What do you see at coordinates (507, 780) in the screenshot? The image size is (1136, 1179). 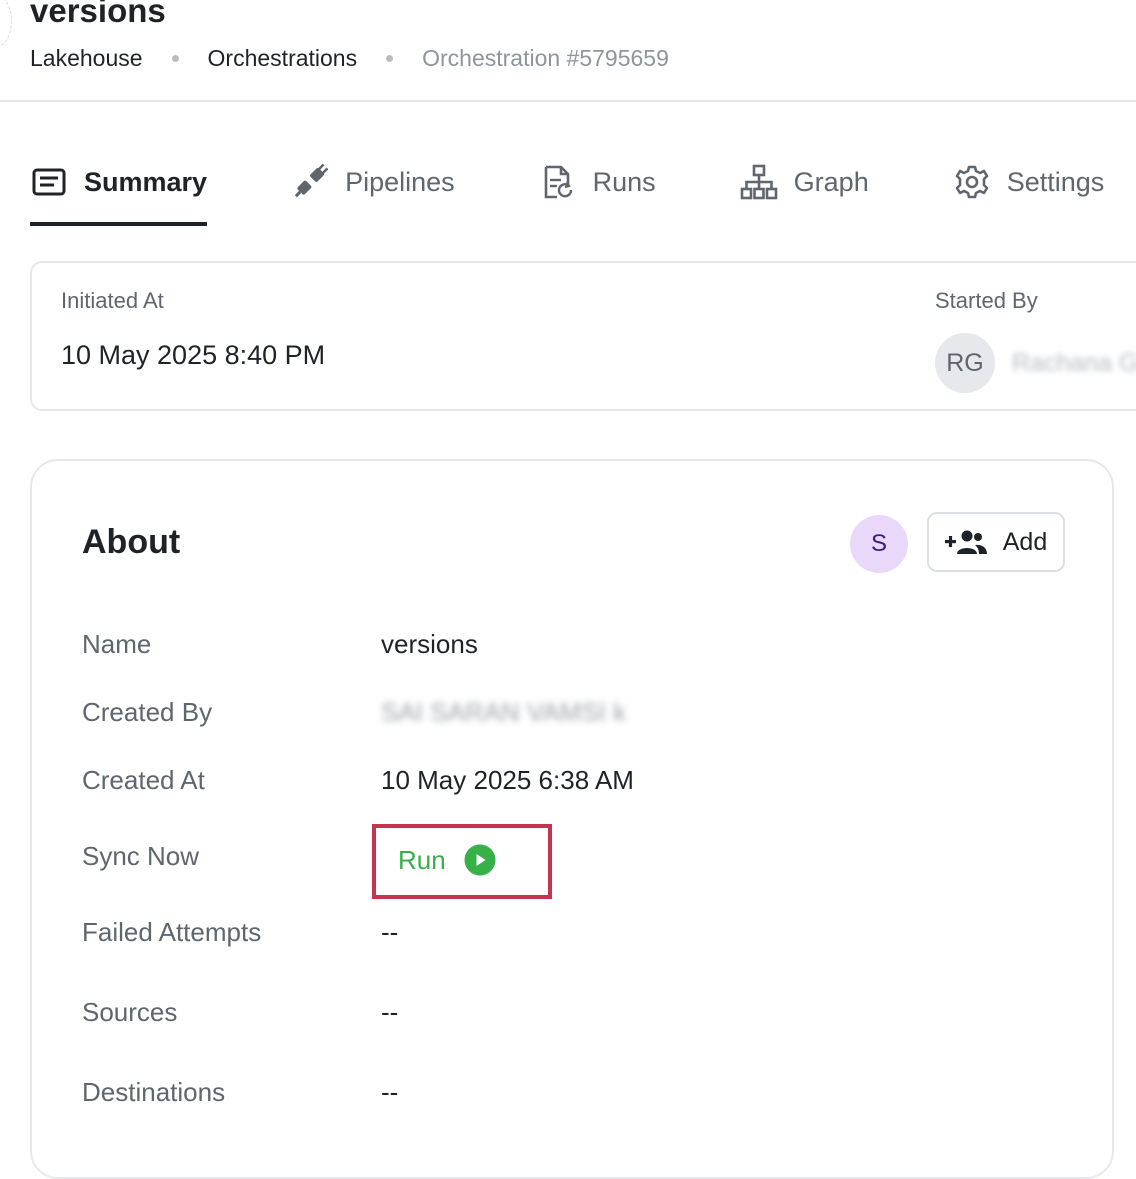 I see `created-at-value: 10 May 2025 6:38 AM` at bounding box center [507, 780].